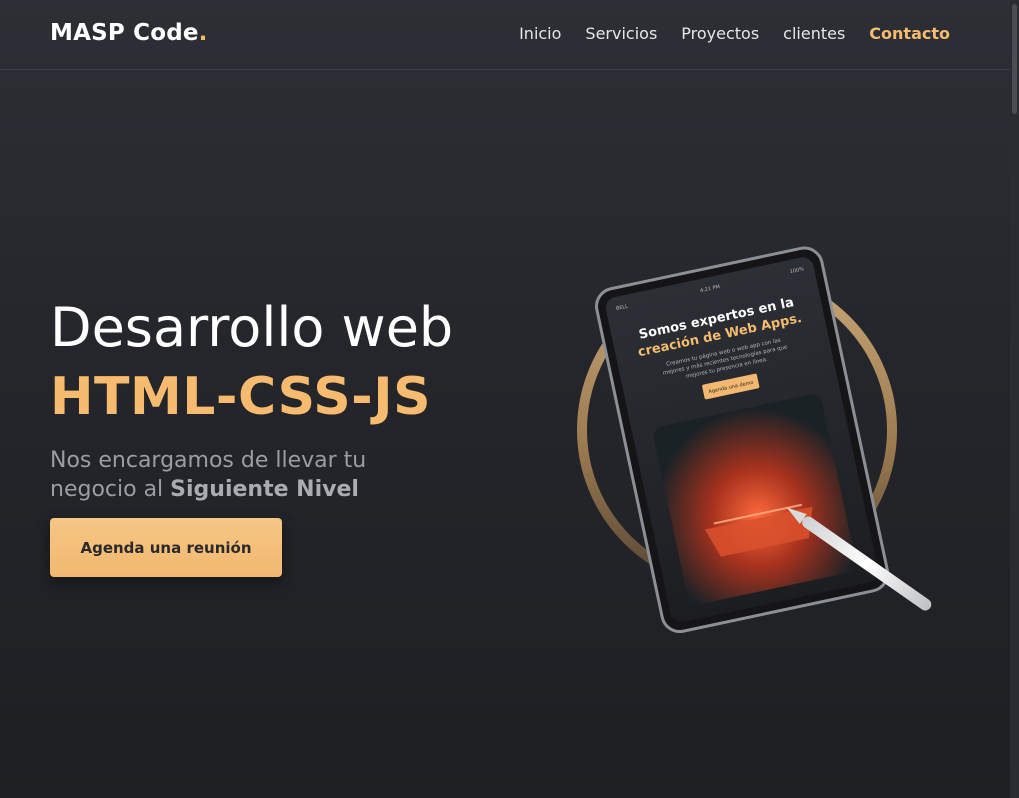 The width and height of the screenshot is (1019, 798). What do you see at coordinates (1014, 399) in the screenshot?
I see `page-scrollbar` at bounding box center [1014, 399].